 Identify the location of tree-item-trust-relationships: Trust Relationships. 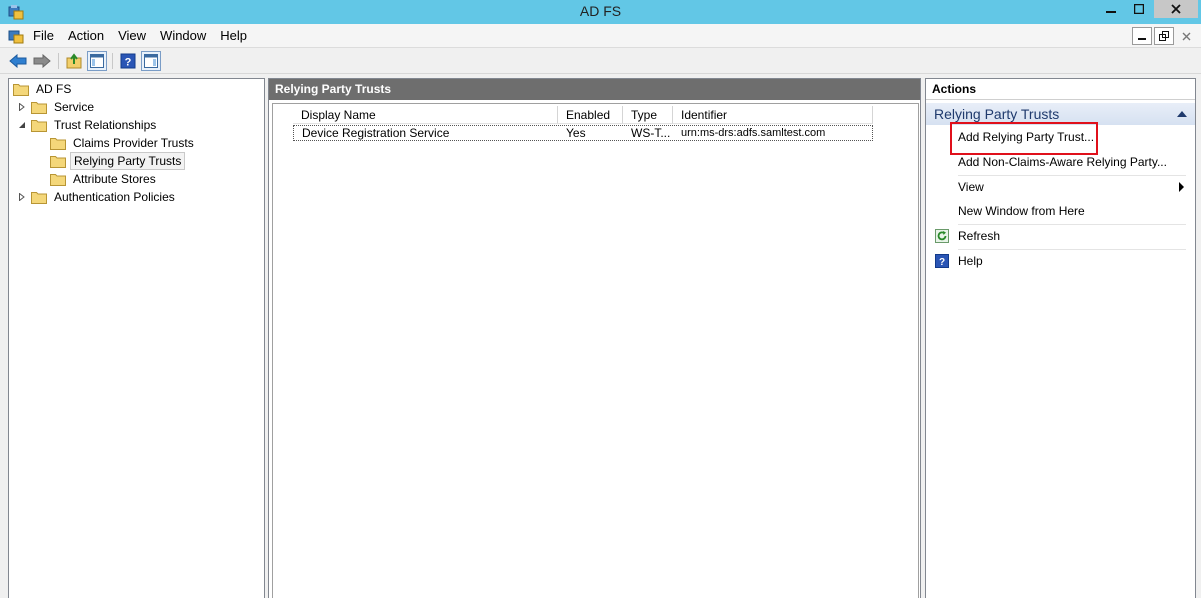
(88, 125).